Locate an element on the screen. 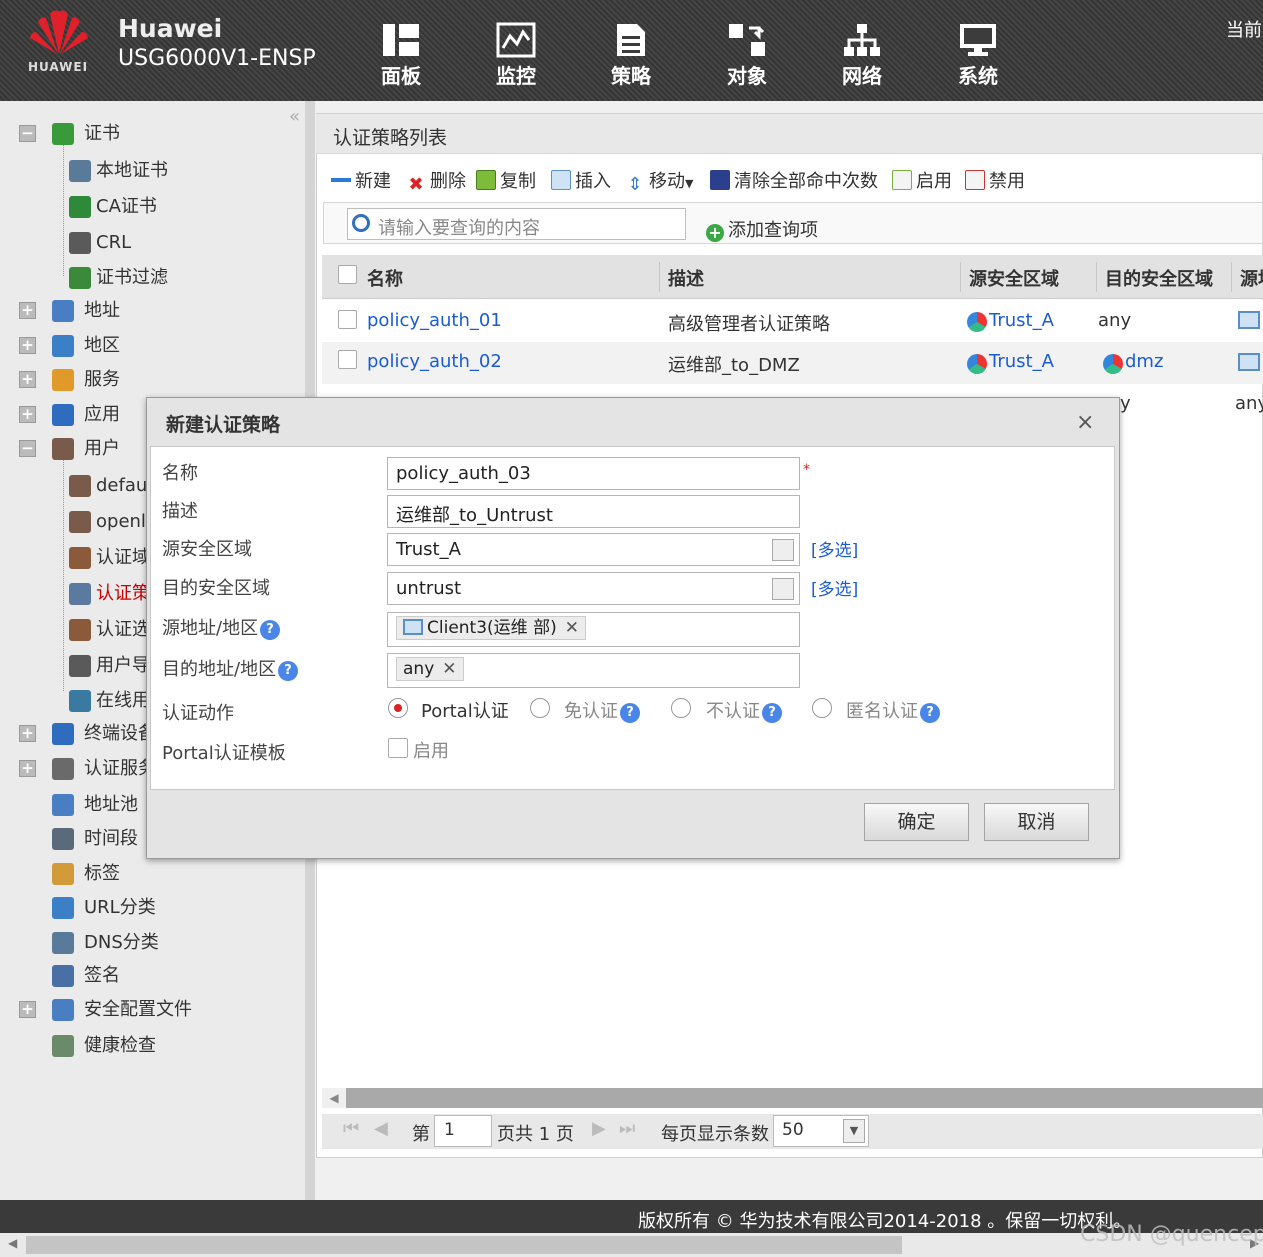  device-model: USG6000V1-ENSP is located at coordinates (217, 58).